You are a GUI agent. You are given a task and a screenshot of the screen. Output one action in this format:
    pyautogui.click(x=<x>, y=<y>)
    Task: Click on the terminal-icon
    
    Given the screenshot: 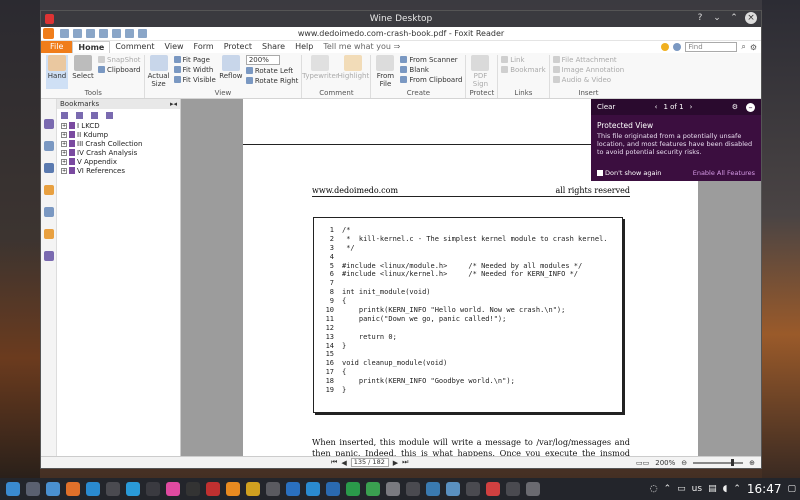 What is the action you would take?
    pyautogui.click(x=113, y=489)
    